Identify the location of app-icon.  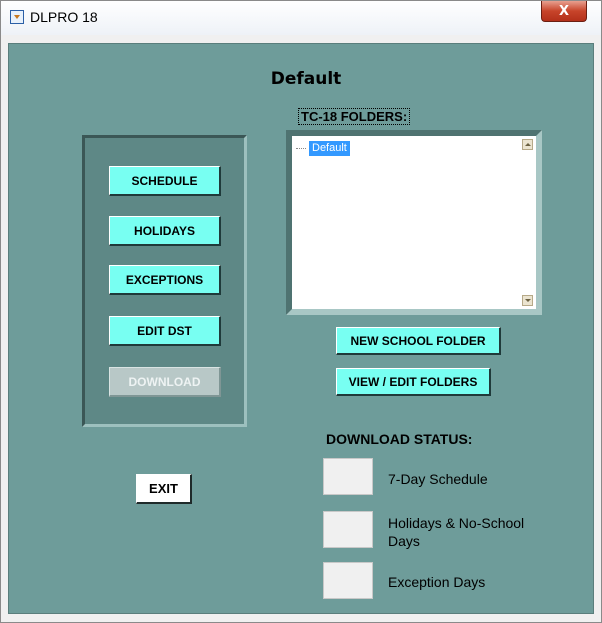
(17, 17).